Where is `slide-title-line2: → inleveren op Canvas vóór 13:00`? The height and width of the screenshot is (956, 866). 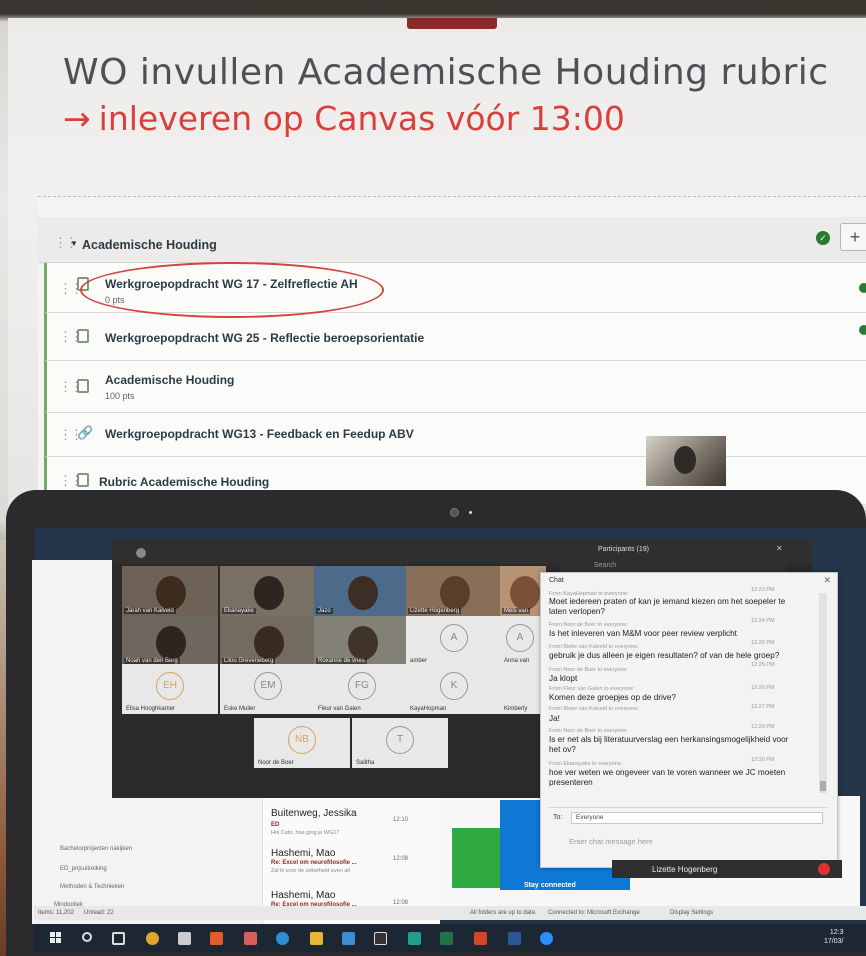 slide-title-line2: → inleveren op Canvas vóór 13:00 is located at coordinates (344, 118).